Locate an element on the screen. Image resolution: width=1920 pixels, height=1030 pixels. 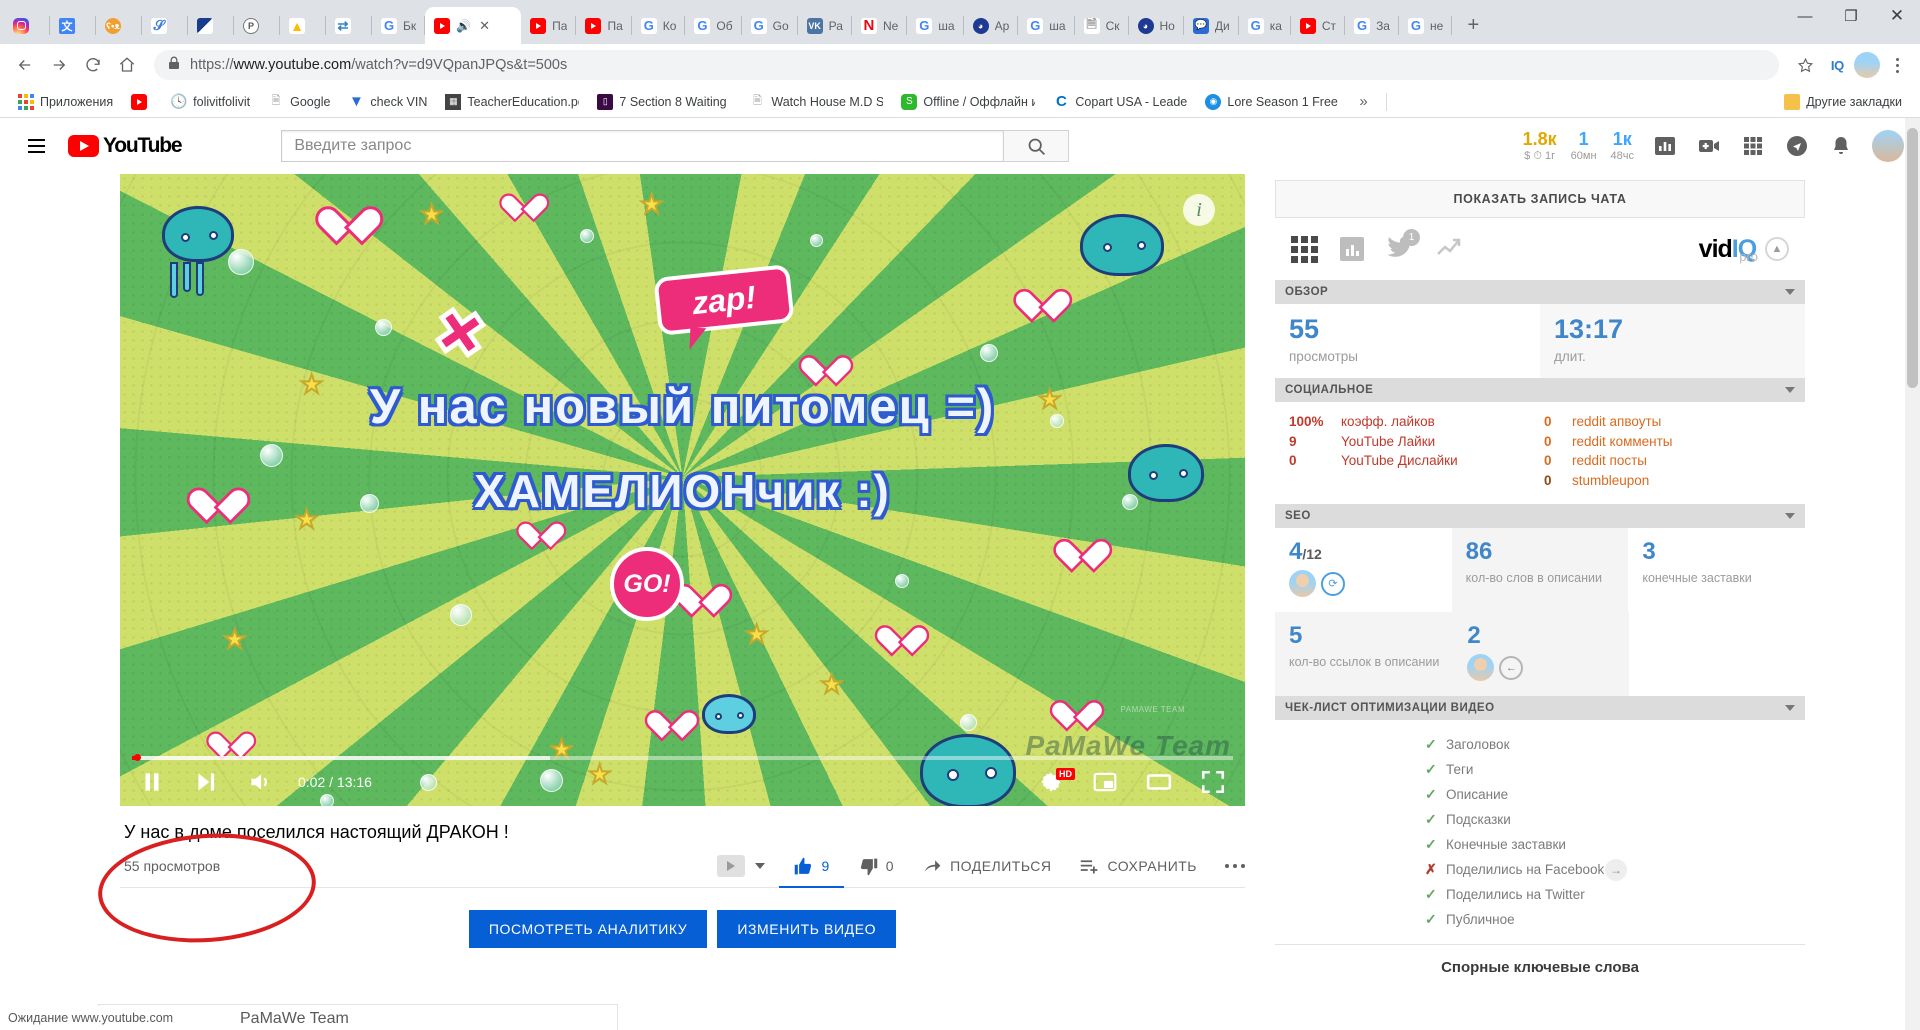
forward-icon is located at coordinates (59, 65).